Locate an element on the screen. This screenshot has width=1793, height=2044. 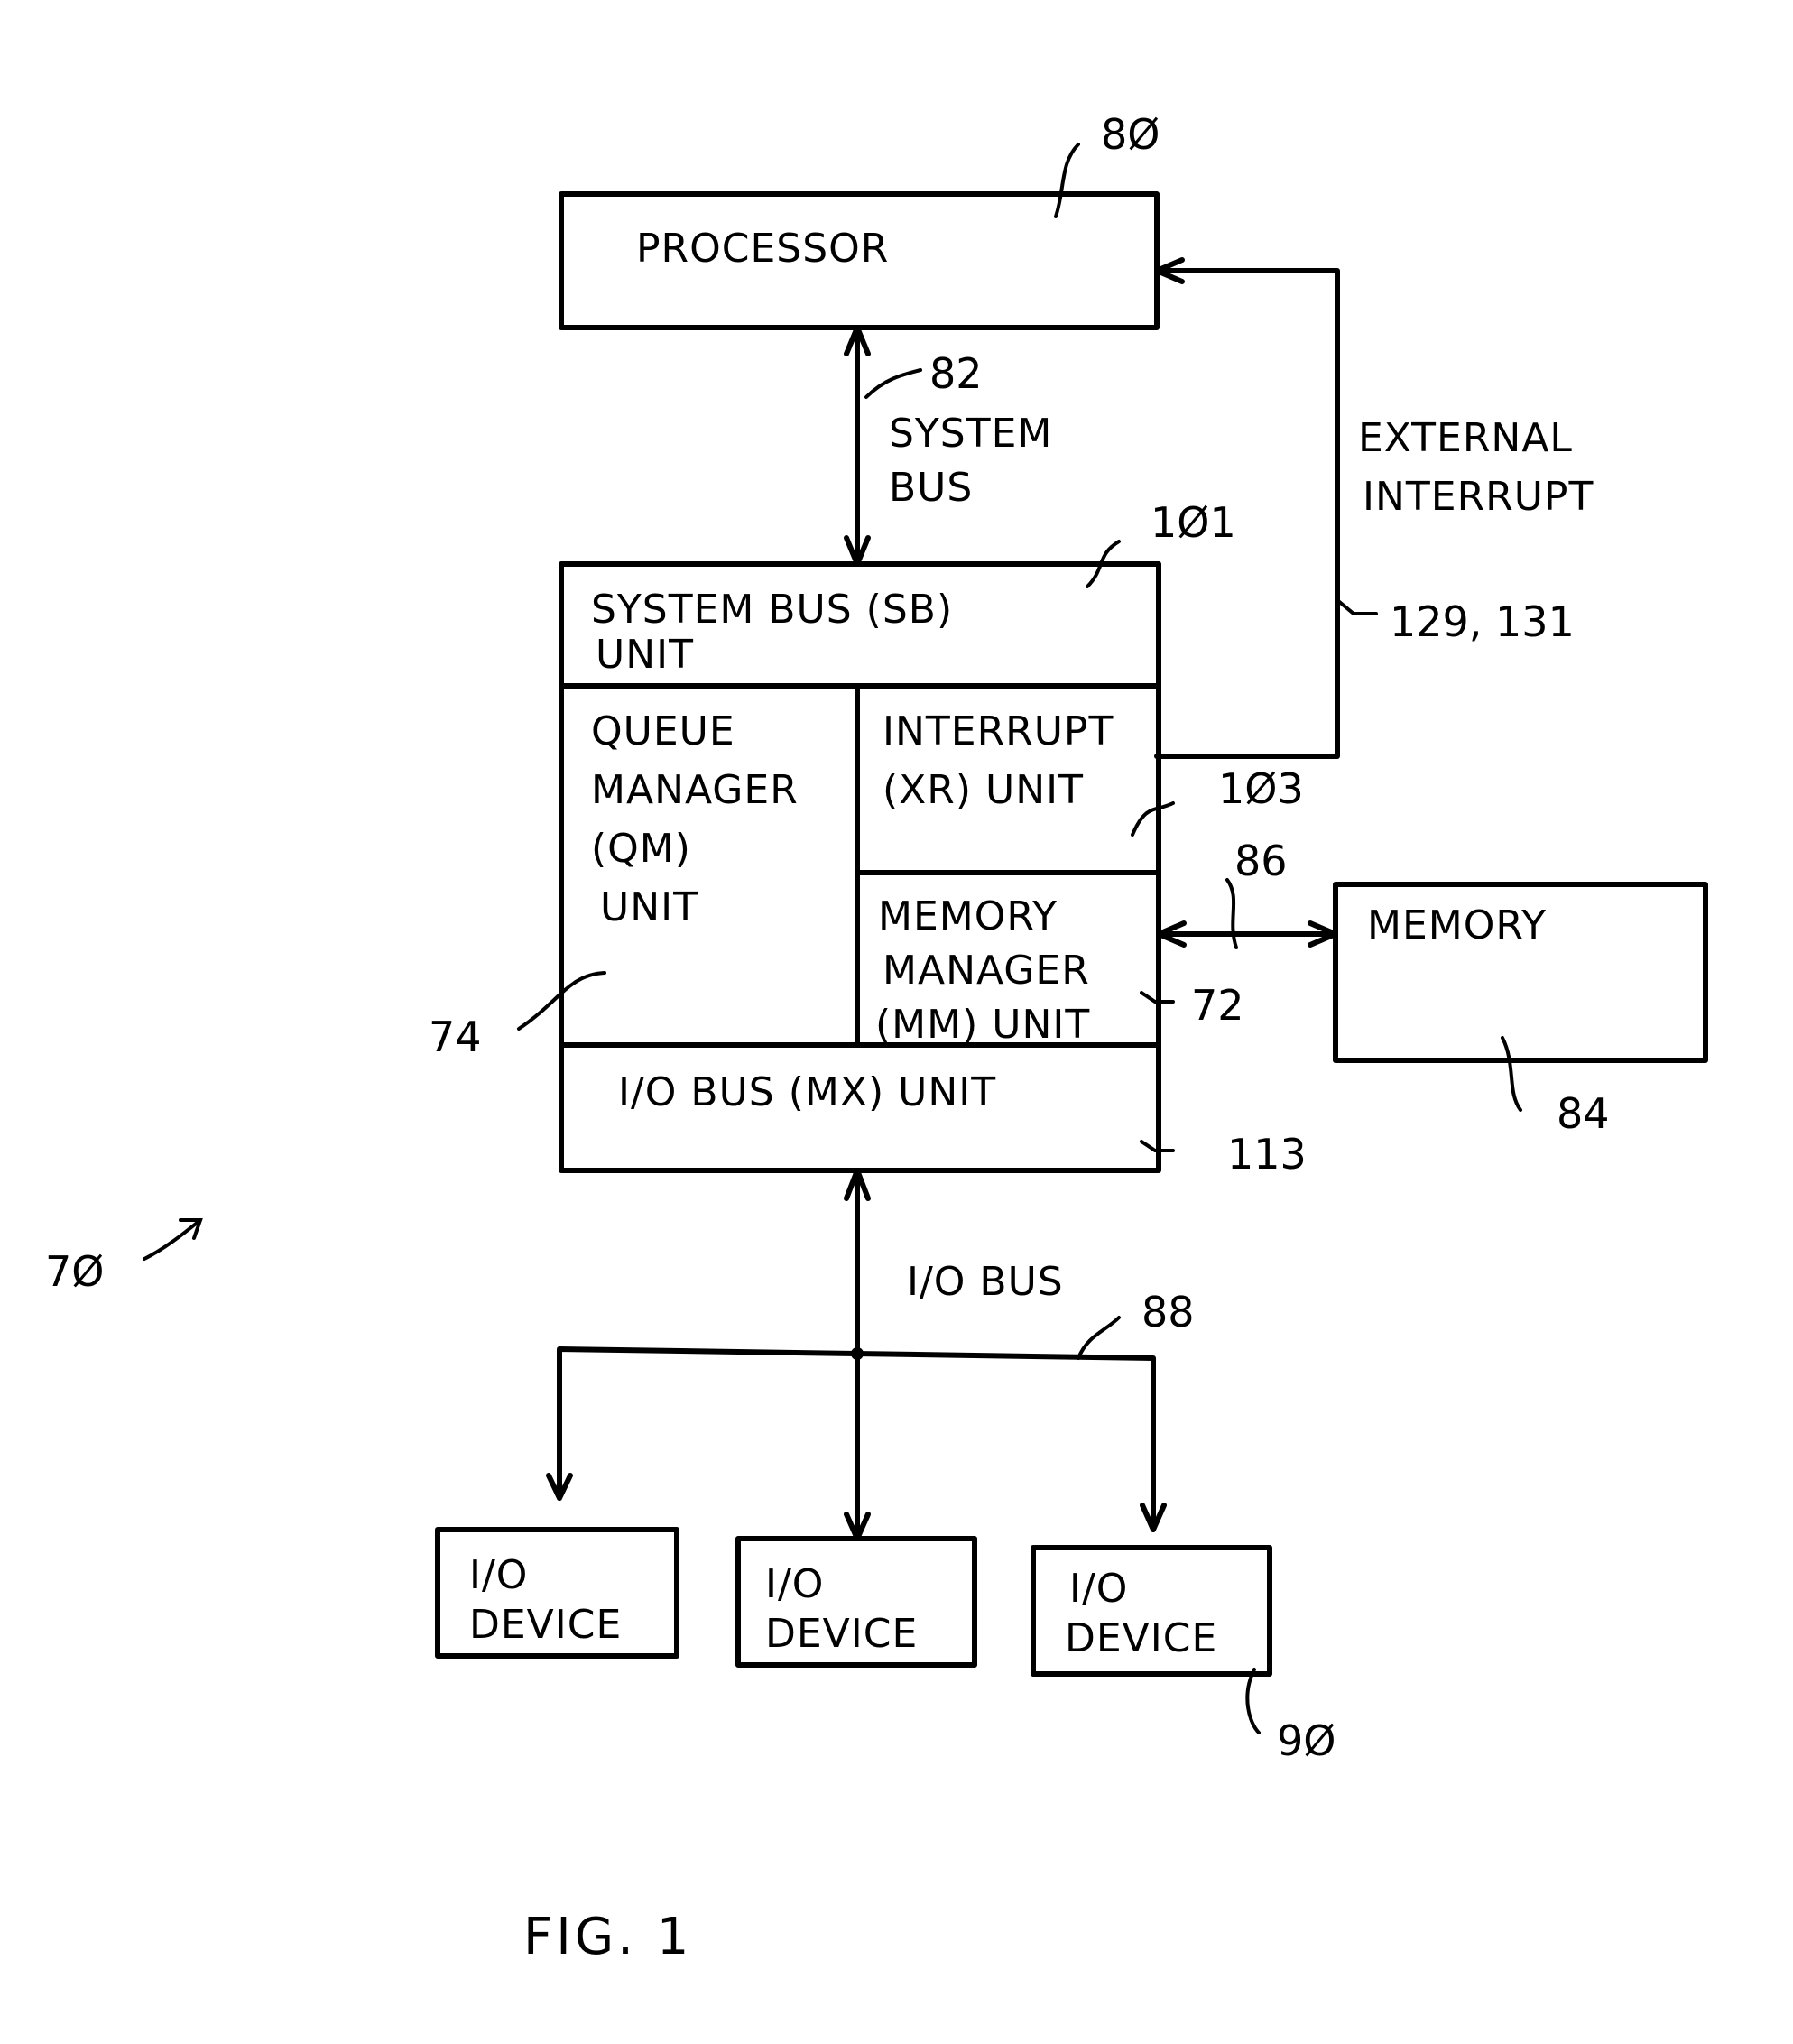
io-device-1-label-2: DEVICE is located at coordinates (545, 1625).